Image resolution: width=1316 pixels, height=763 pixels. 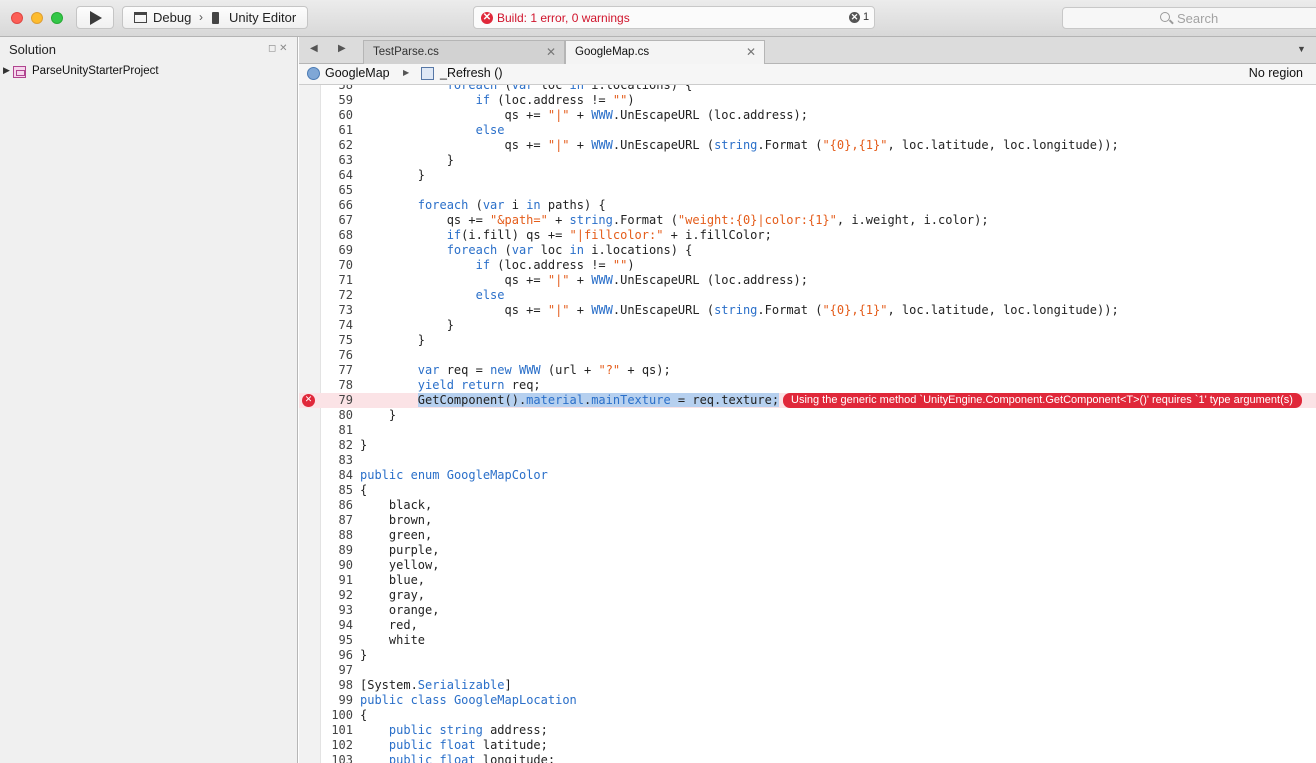 I want to click on code-line: 86 black,, so click(x=807, y=505).